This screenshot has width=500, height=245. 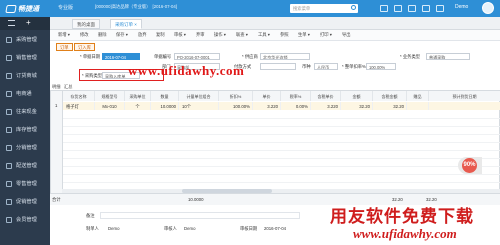 I want to click on user-name: Demo, so click(x=461, y=7).